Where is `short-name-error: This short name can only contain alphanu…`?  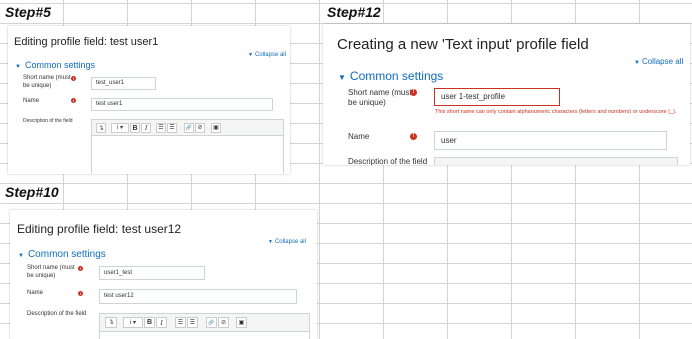
short-name-error: This short name can only contain alphanu… is located at coordinates (556, 112).